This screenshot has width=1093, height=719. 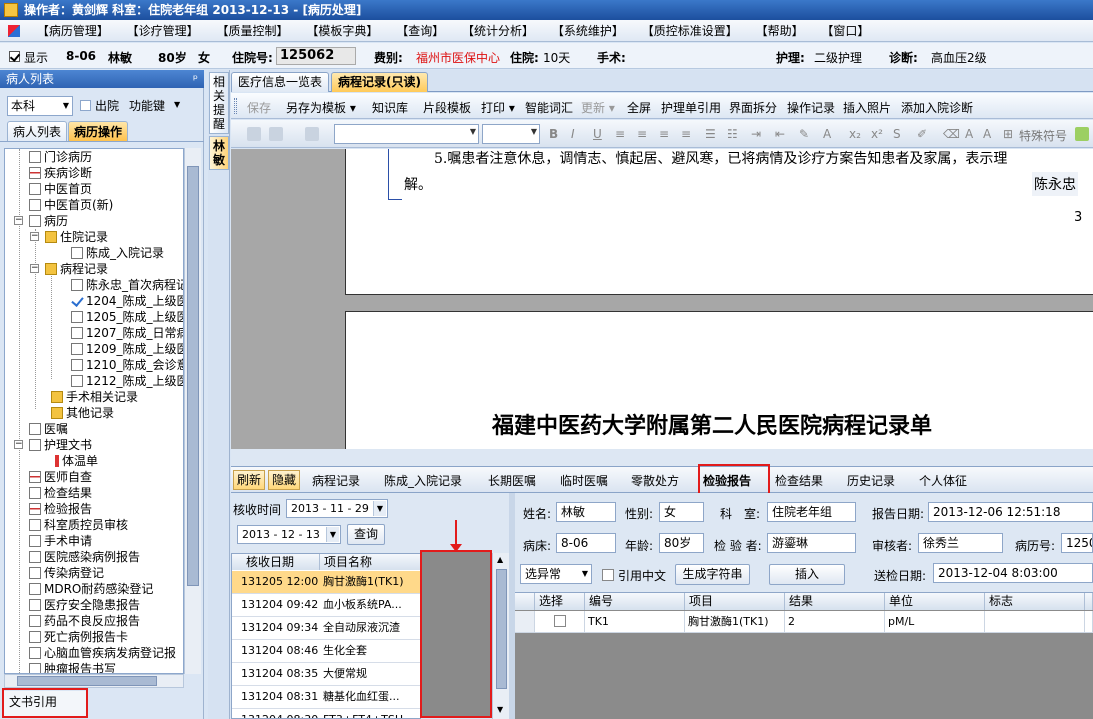 What do you see at coordinates (735, 601) in the screenshot?
I see `column-header: 项目` at bounding box center [735, 601].